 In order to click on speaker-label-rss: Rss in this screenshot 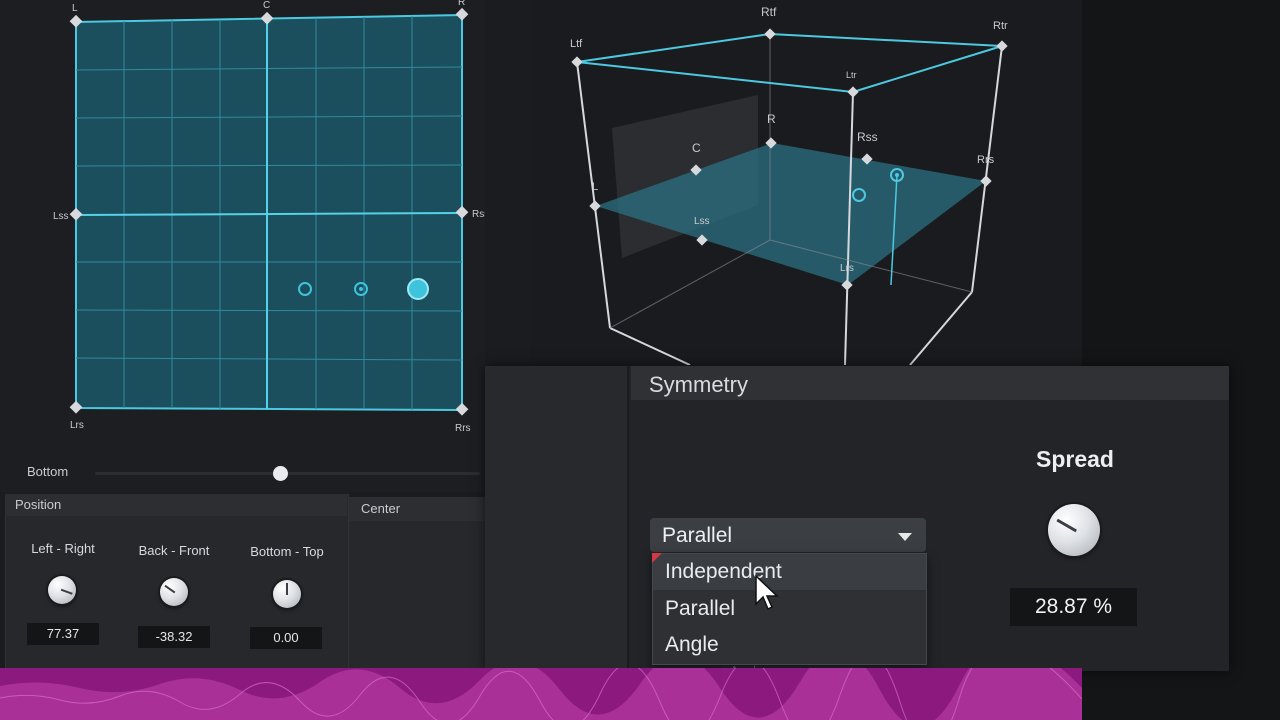, I will do `click(478, 214)`.